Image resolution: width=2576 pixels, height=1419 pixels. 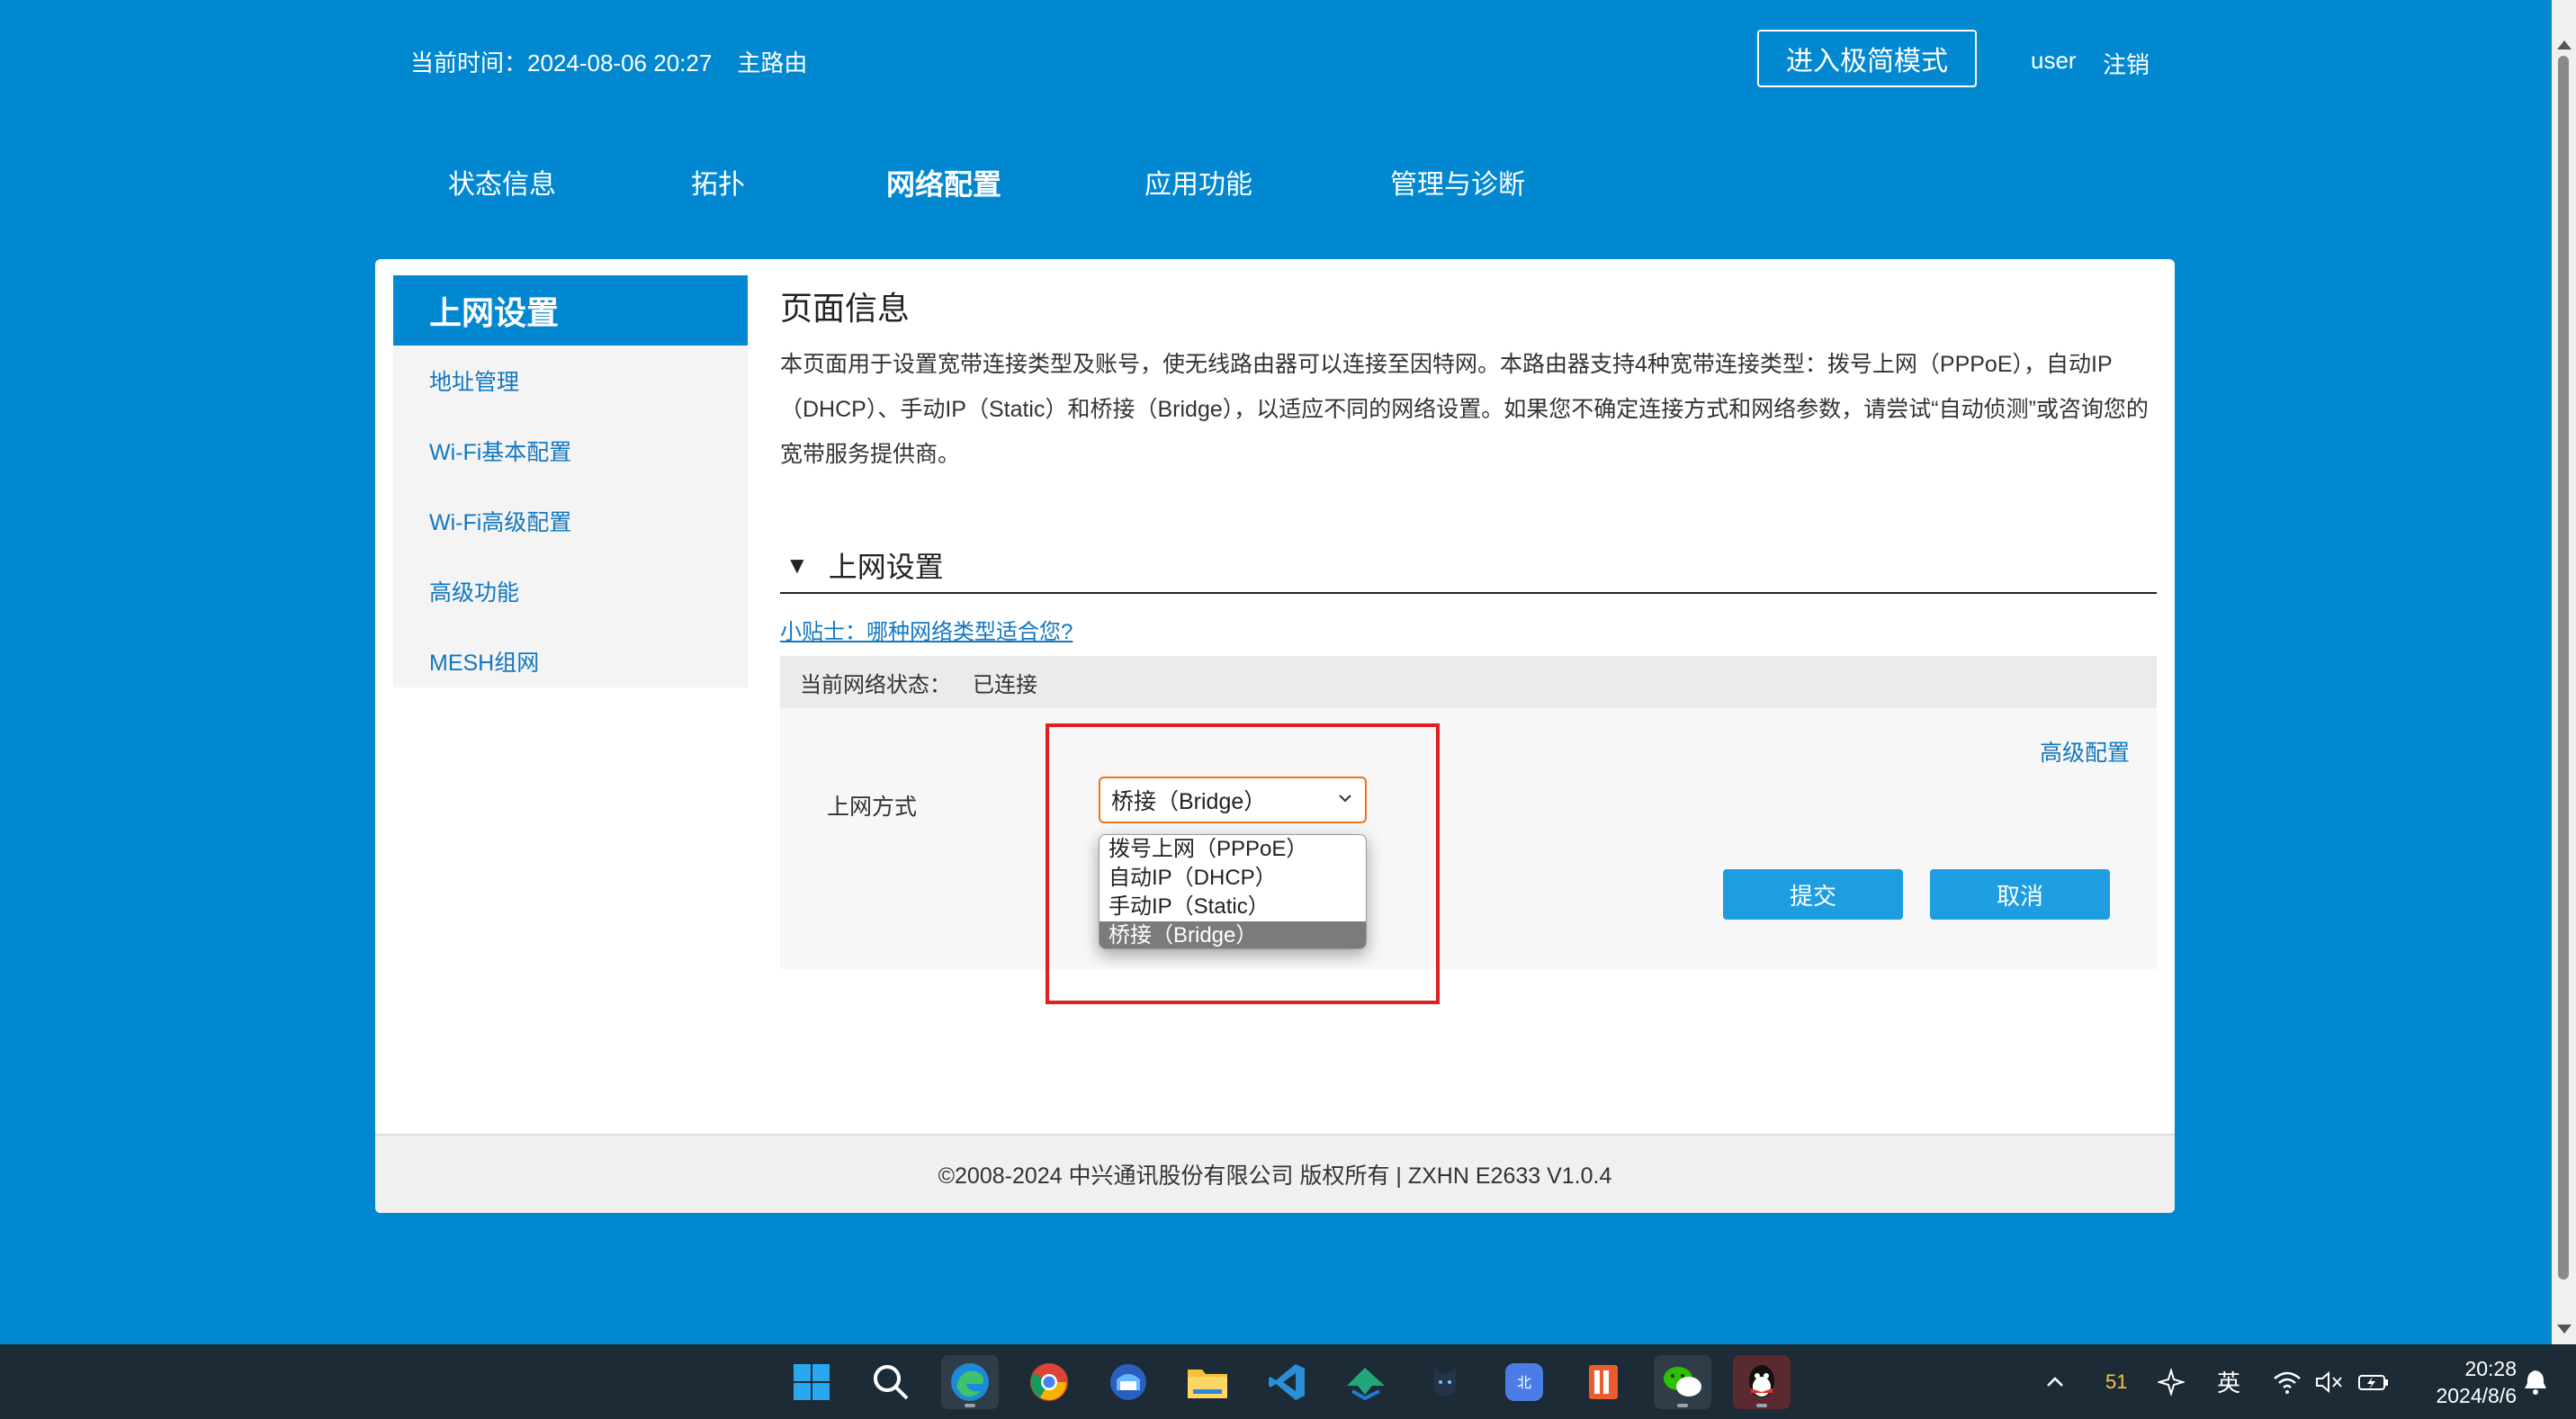 What do you see at coordinates (1276, 63) in the screenshot?
I see `top-bar: 当前时间：2024-08-06 20:27 主路由 进入极简模式 user 注销` at bounding box center [1276, 63].